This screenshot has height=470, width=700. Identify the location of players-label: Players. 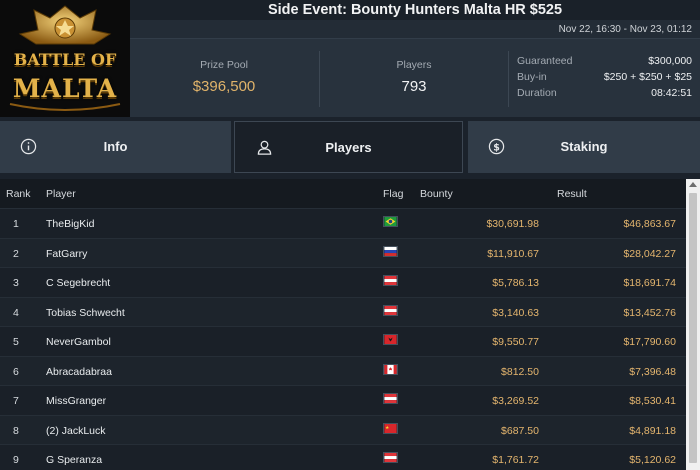
(414, 65).